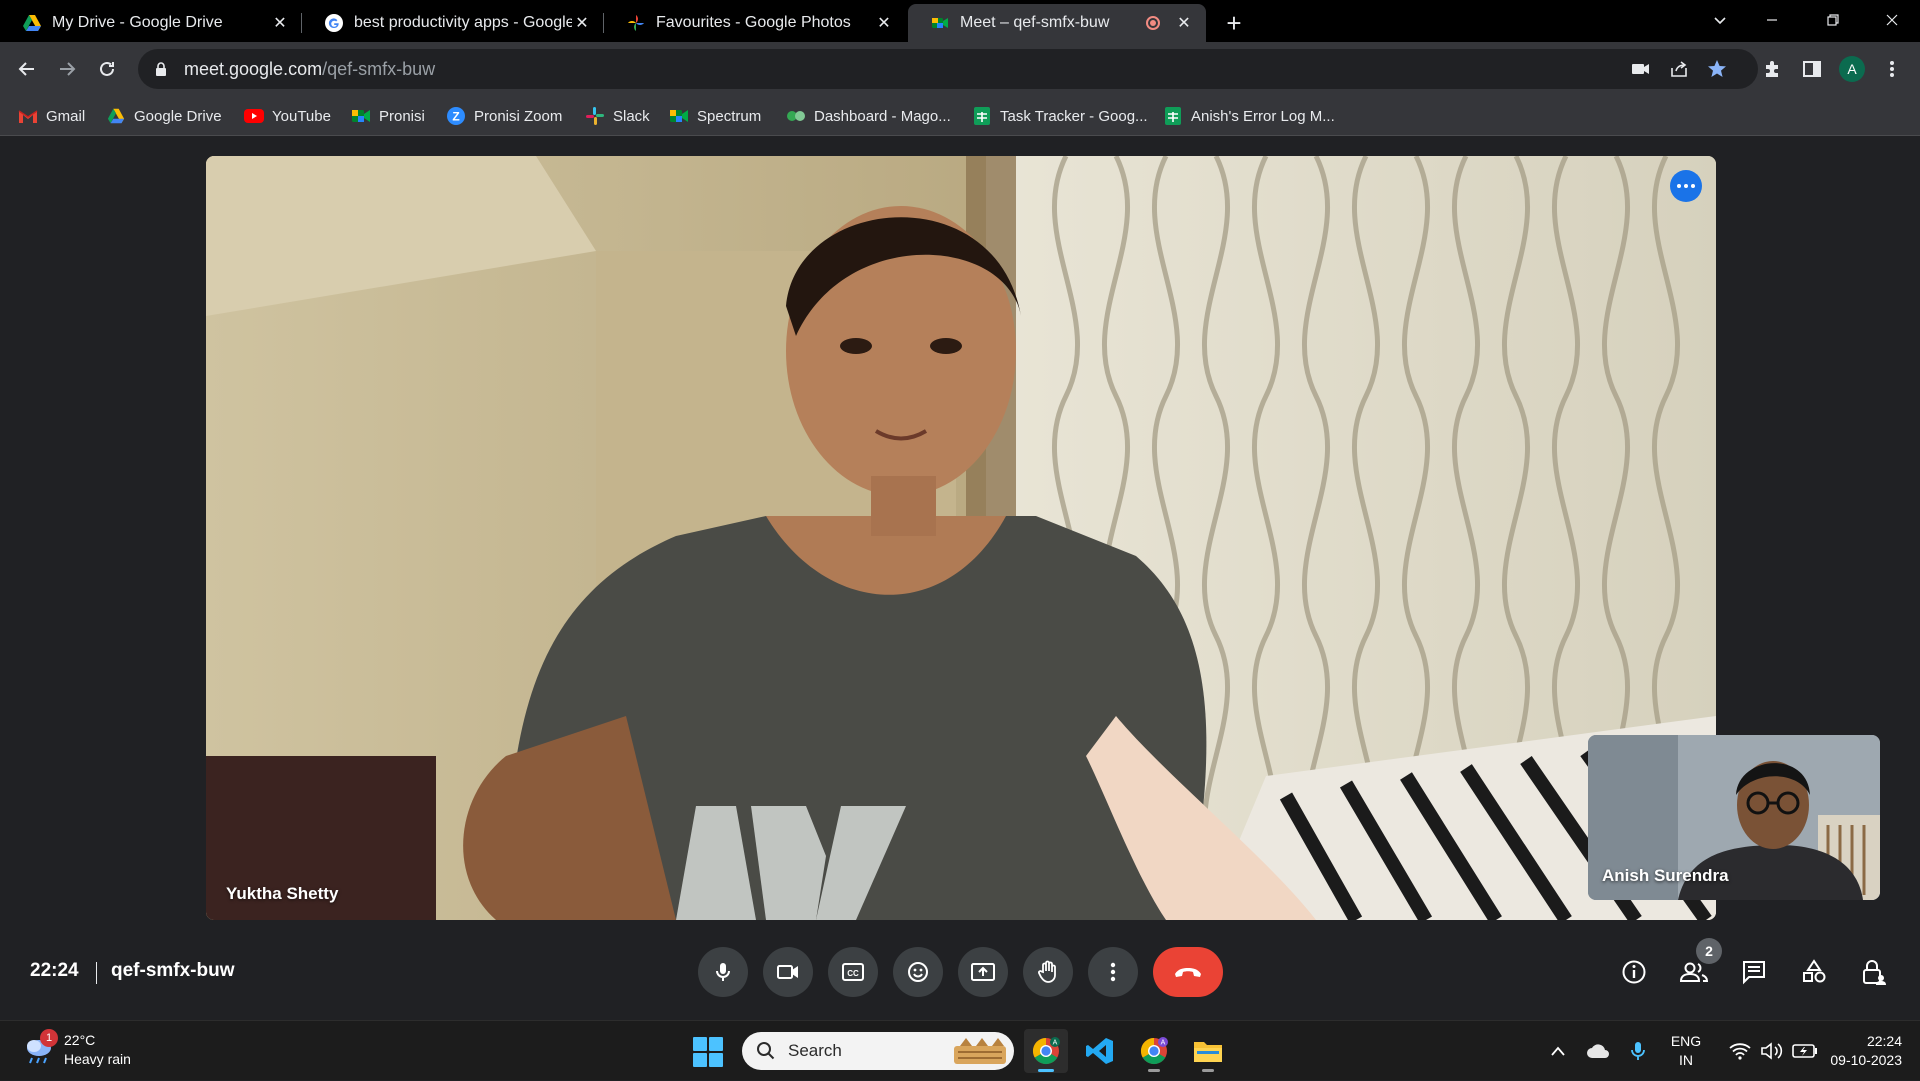  I want to click on present-screen-button, so click(983, 972).